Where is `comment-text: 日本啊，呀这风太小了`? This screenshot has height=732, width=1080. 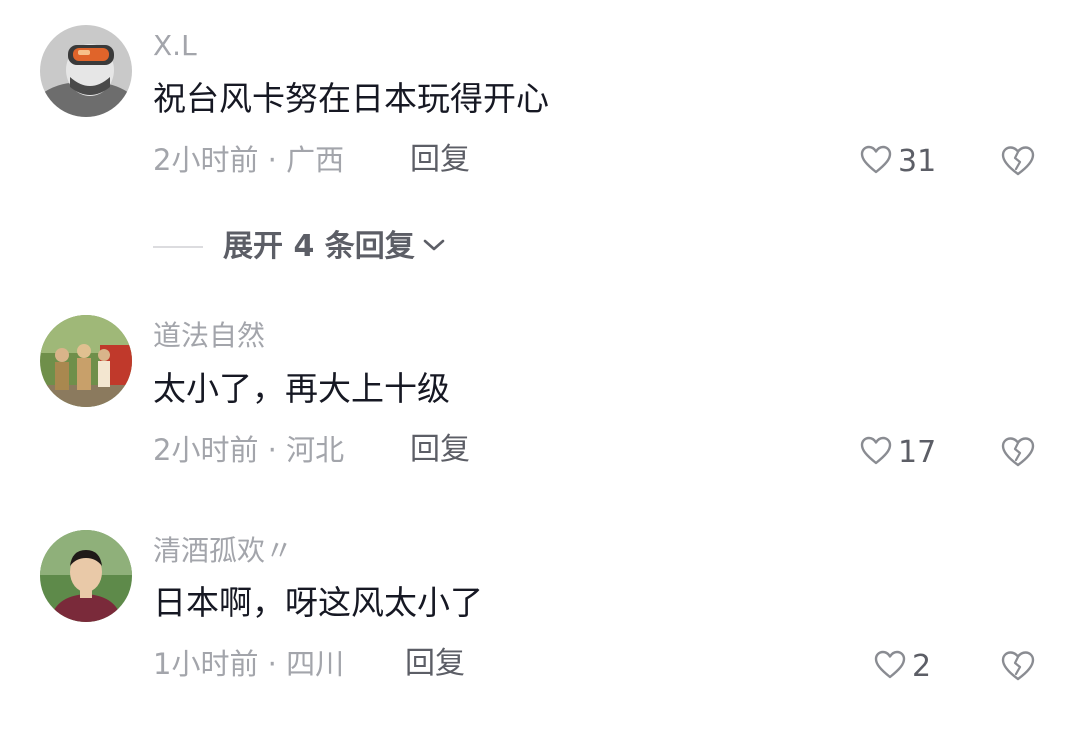
comment-text: 日本啊，呀这风太小了 is located at coordinates (318, 602).